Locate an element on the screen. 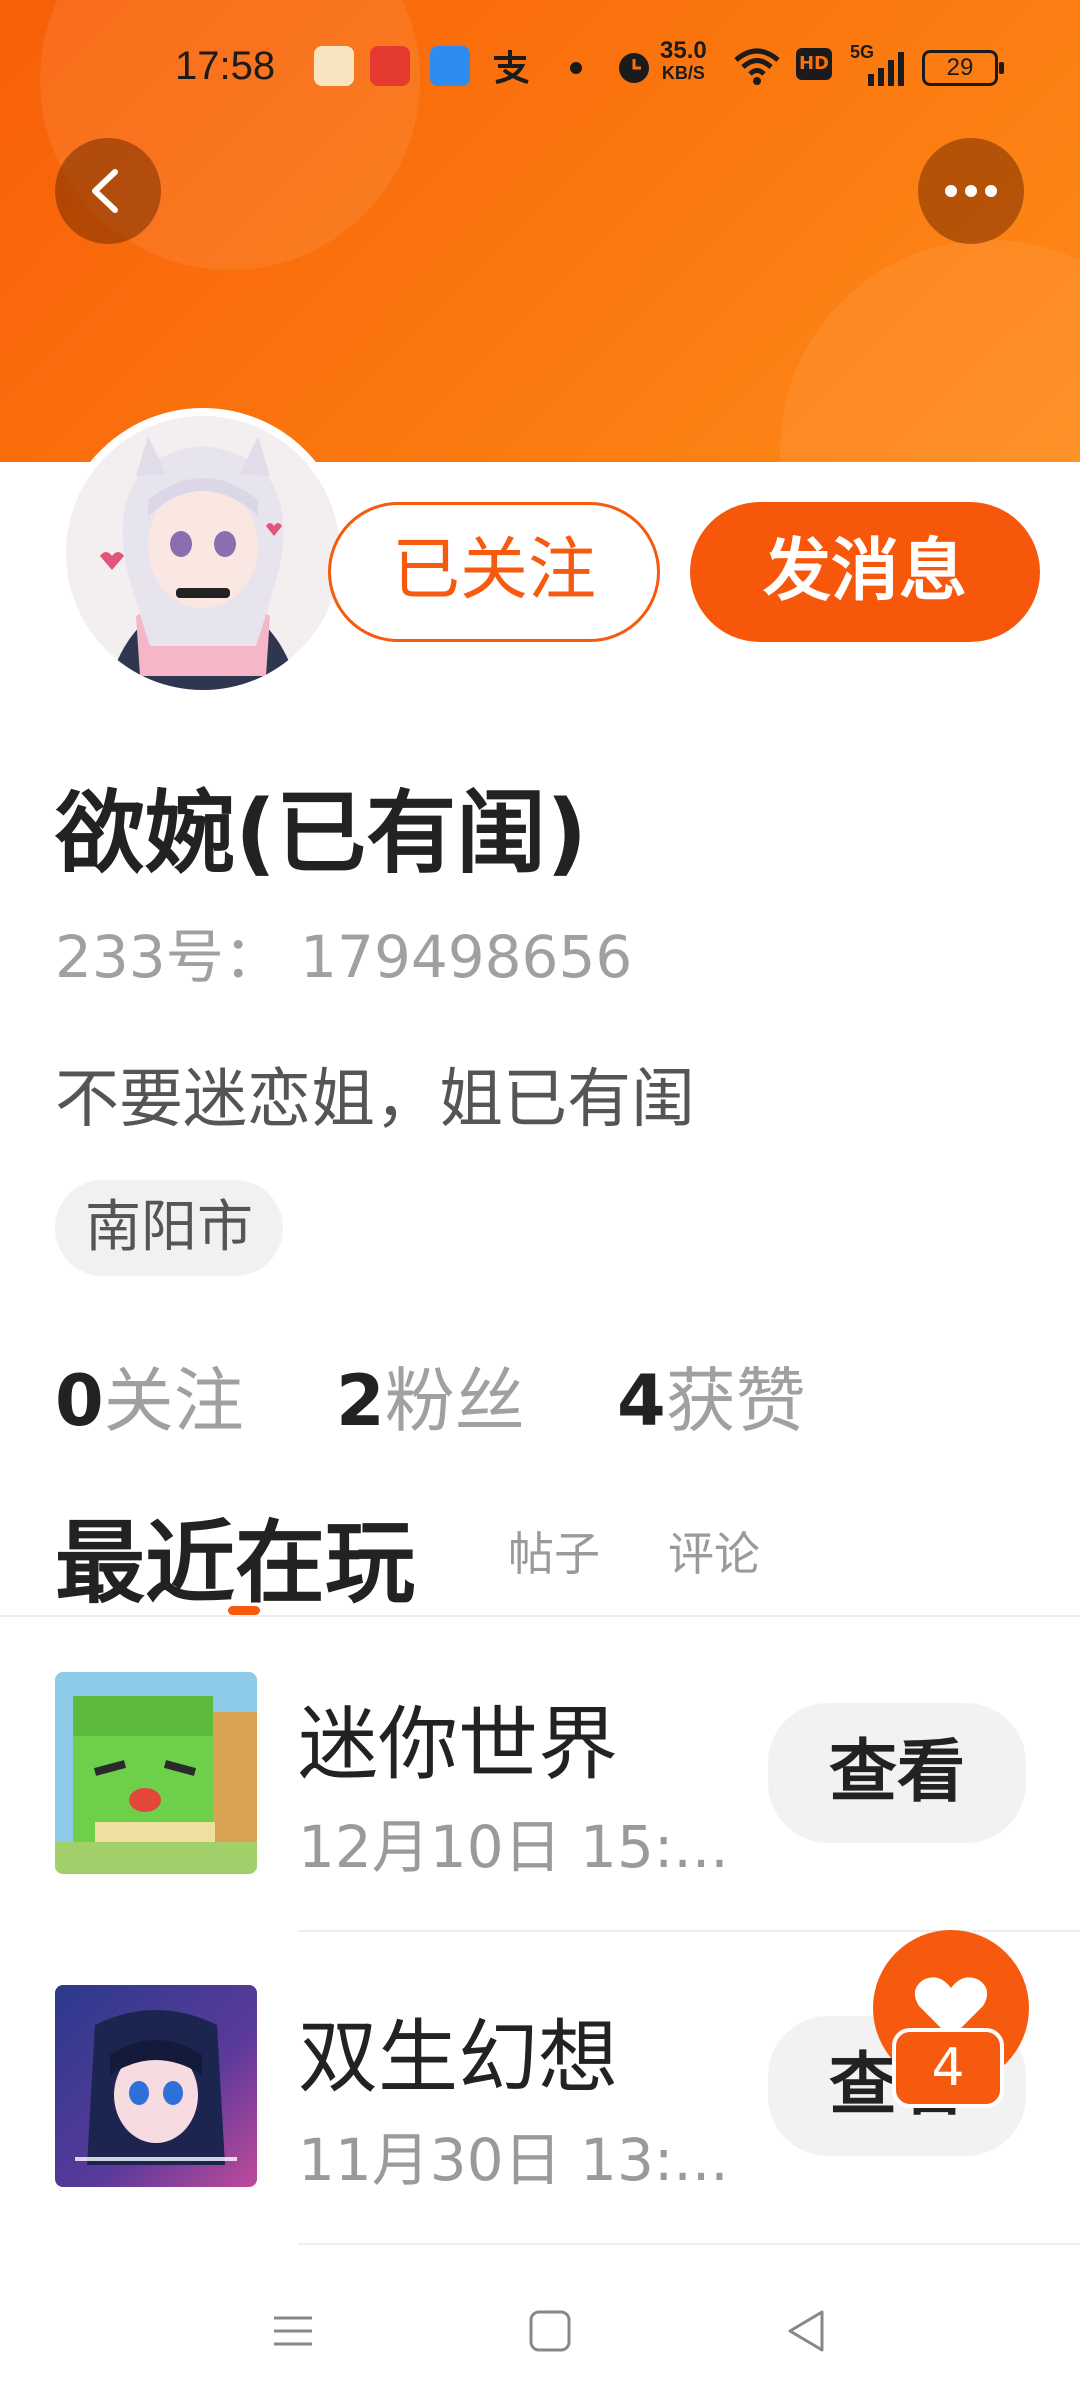  more-dots-icon is located at coordinates (971, 191).